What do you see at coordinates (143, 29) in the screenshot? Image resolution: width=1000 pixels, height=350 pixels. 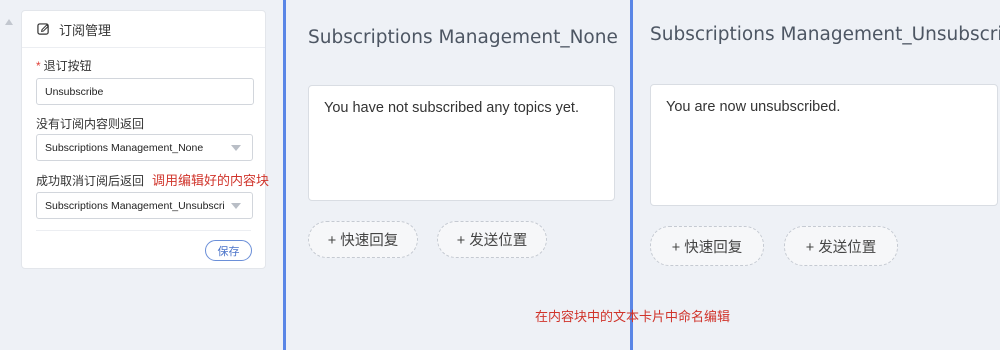 I see `card-header: 订阅管理` at bounding box center [143, 29].